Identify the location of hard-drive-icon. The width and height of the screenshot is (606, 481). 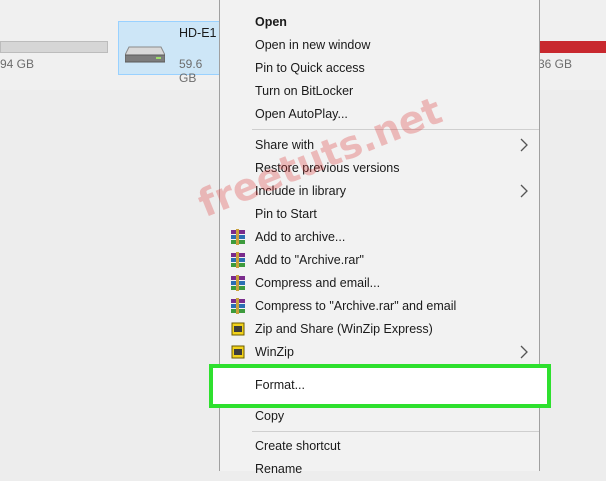
(145, 54).